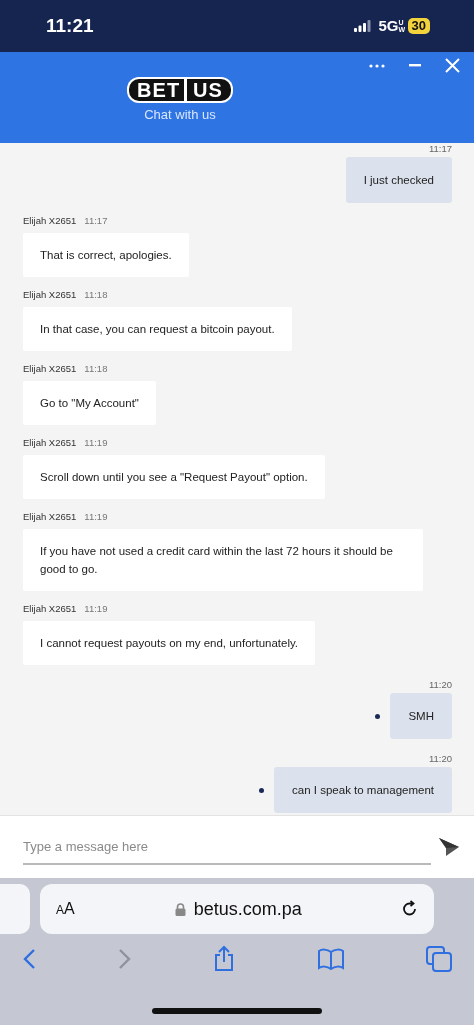  Describe the element at coordinates (449, 847) in the screenshot. I see `send-icon` at that location.